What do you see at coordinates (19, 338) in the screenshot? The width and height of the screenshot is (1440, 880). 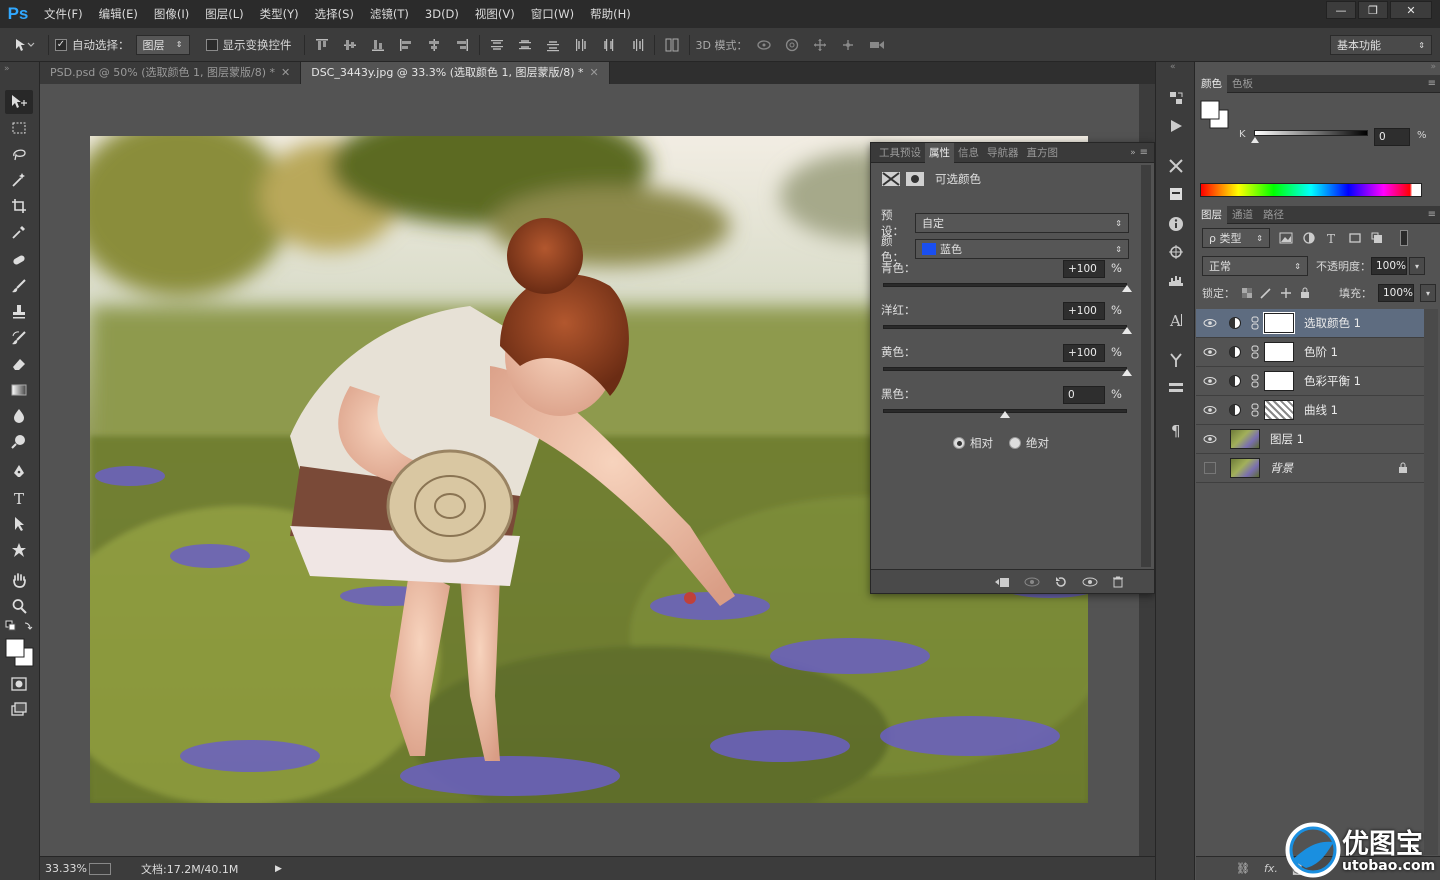 I see `history-brush-tool-icon` at bounding box center [19, 338].